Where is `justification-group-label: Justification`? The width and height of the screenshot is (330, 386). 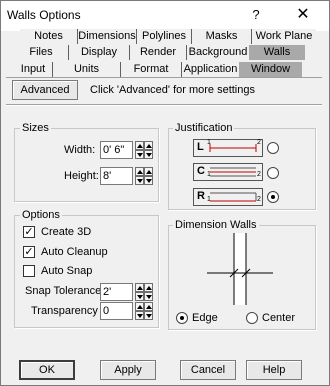 justification-group-label: Justification is located at coordinates (204, 128).